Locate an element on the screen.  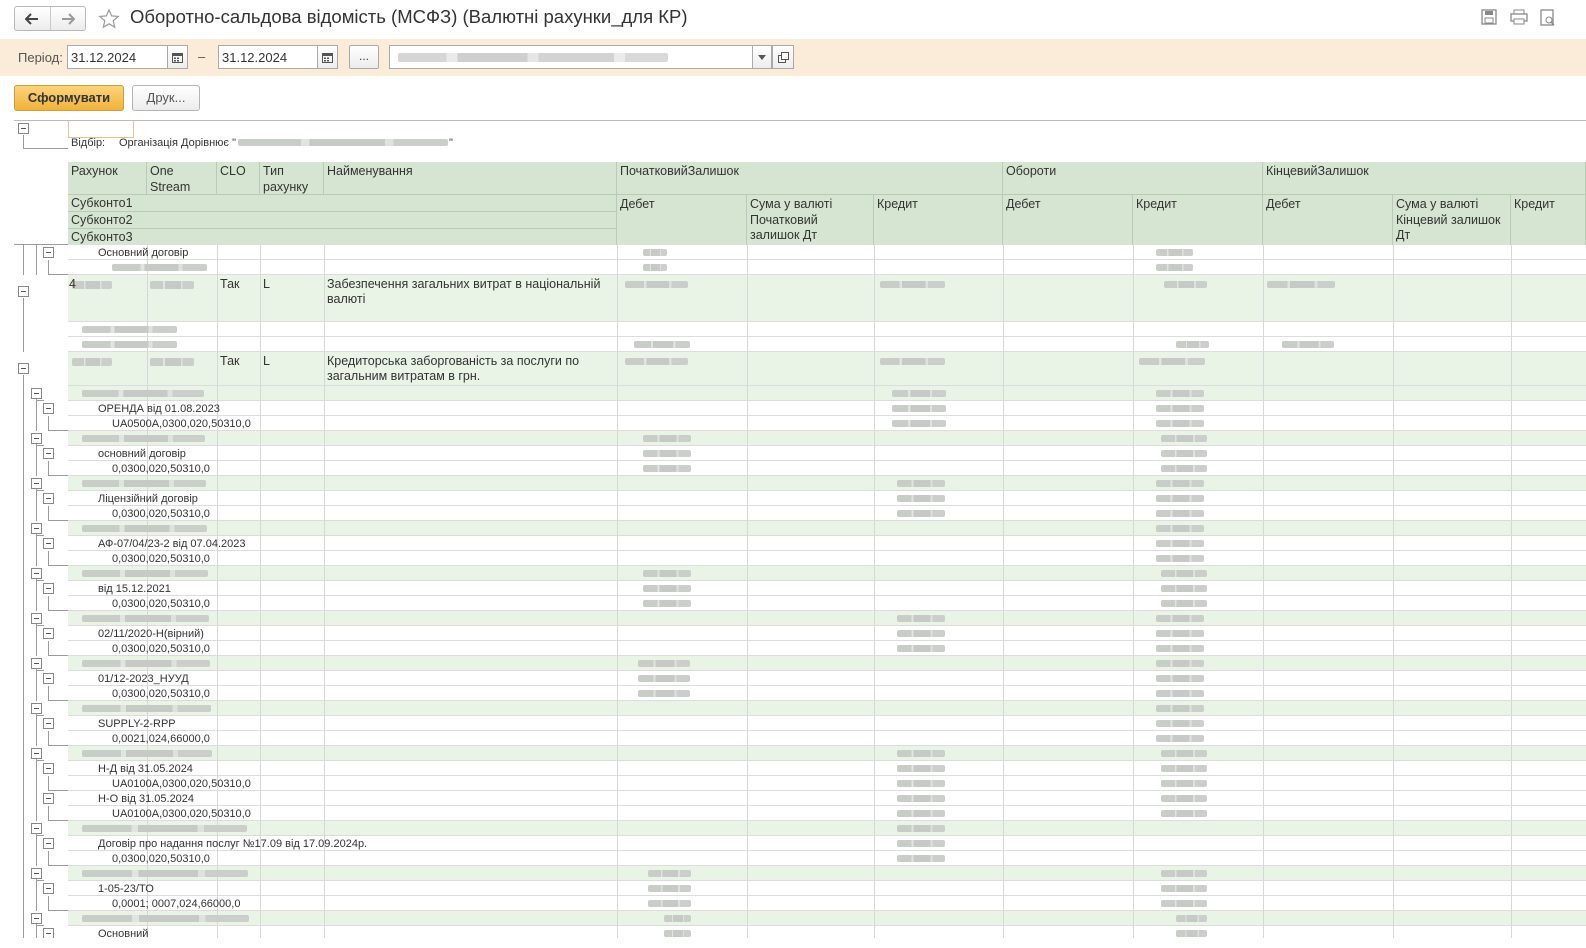
table-row: основний договір is located at coordinates (827, 453).